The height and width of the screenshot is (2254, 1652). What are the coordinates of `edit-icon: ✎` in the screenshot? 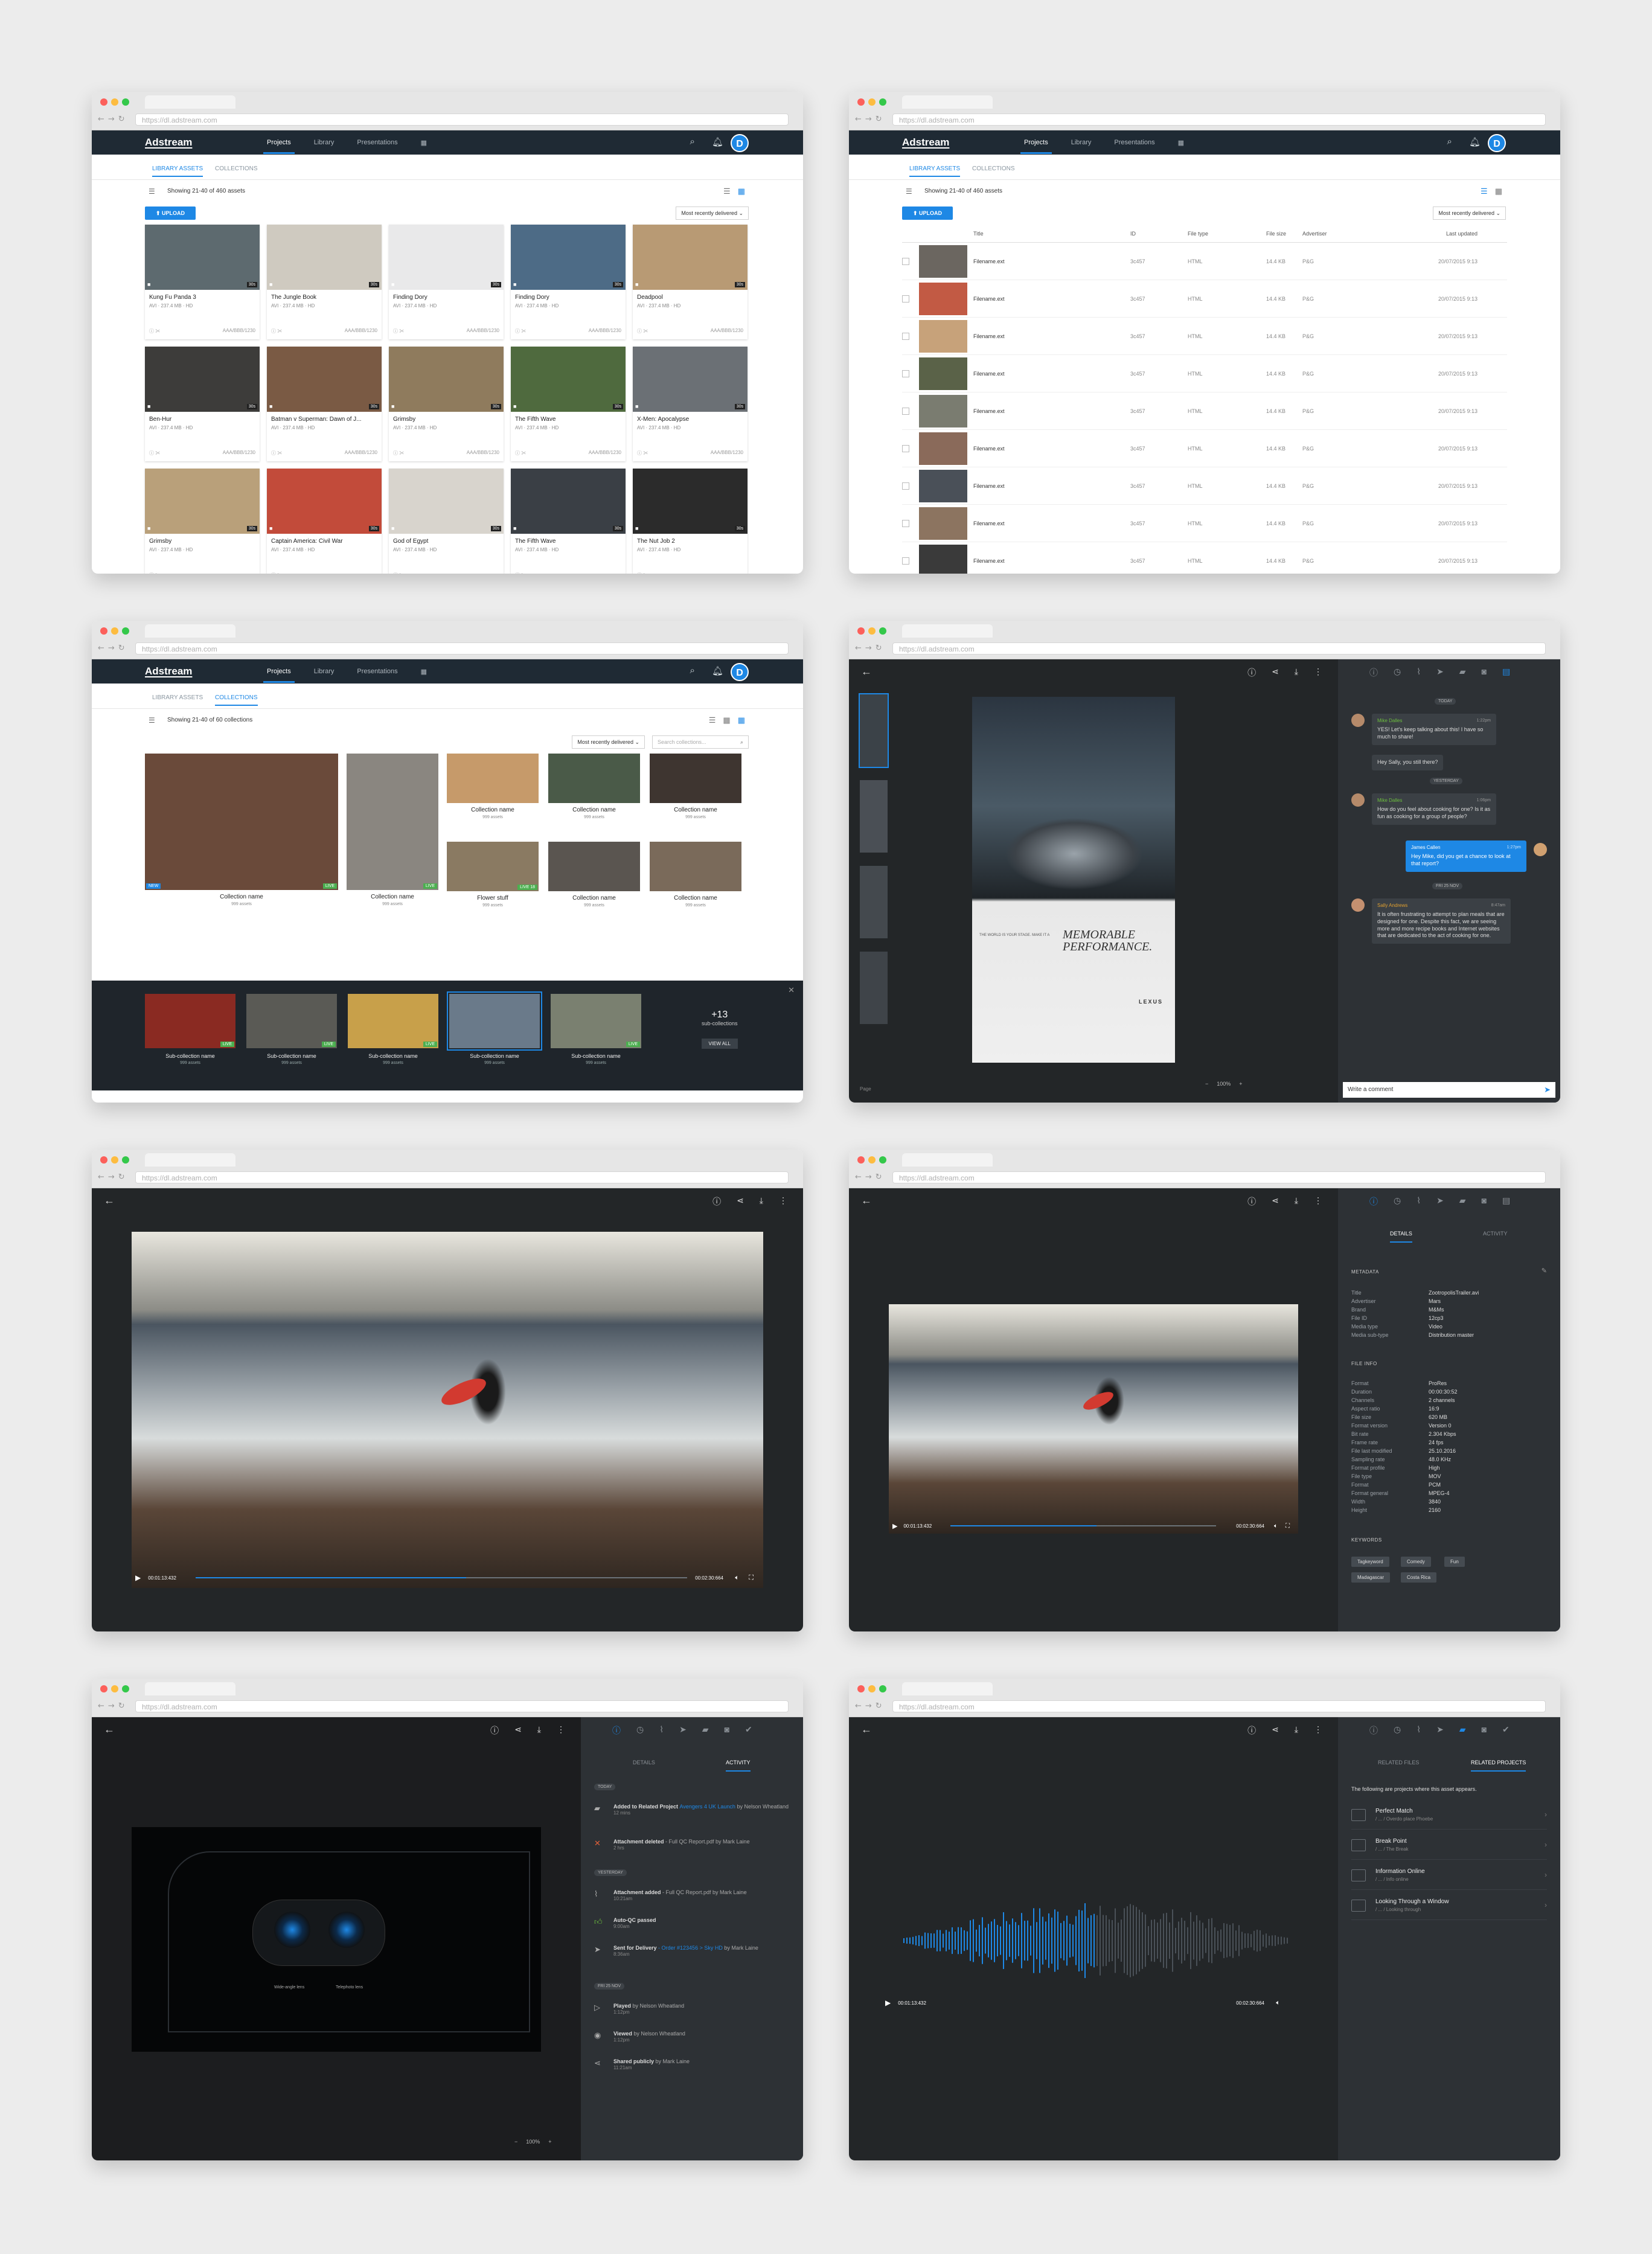 It's located at (1544, 1271).